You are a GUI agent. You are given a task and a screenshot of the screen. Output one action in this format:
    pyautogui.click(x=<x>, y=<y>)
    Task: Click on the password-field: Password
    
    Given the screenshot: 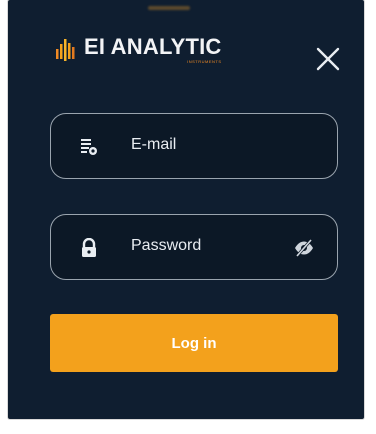 What is the action you would take?
    pyautogui.click(x=194, y=247)
    